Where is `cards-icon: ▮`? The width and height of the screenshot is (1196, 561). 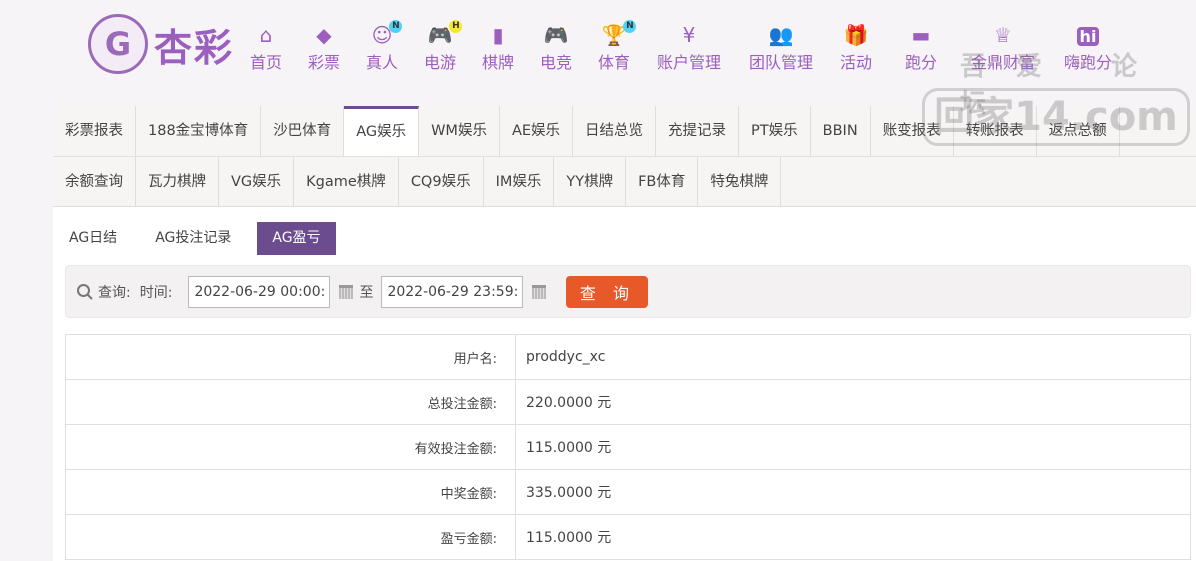
cards-icon: ▮ is located at coordinates (498, 35).